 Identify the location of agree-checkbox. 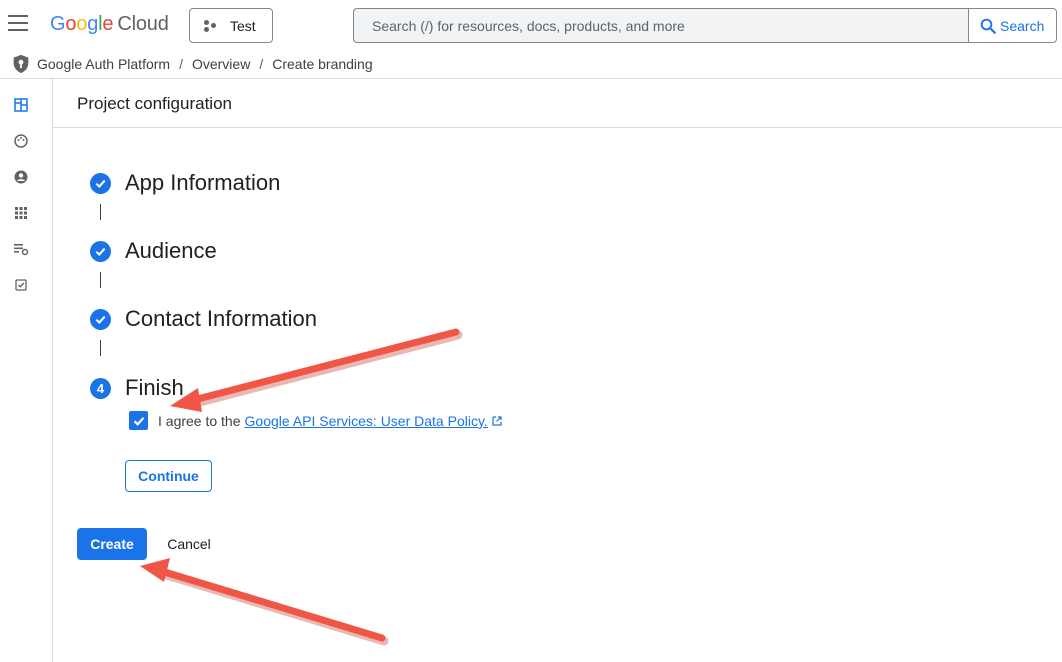
(138, 420).